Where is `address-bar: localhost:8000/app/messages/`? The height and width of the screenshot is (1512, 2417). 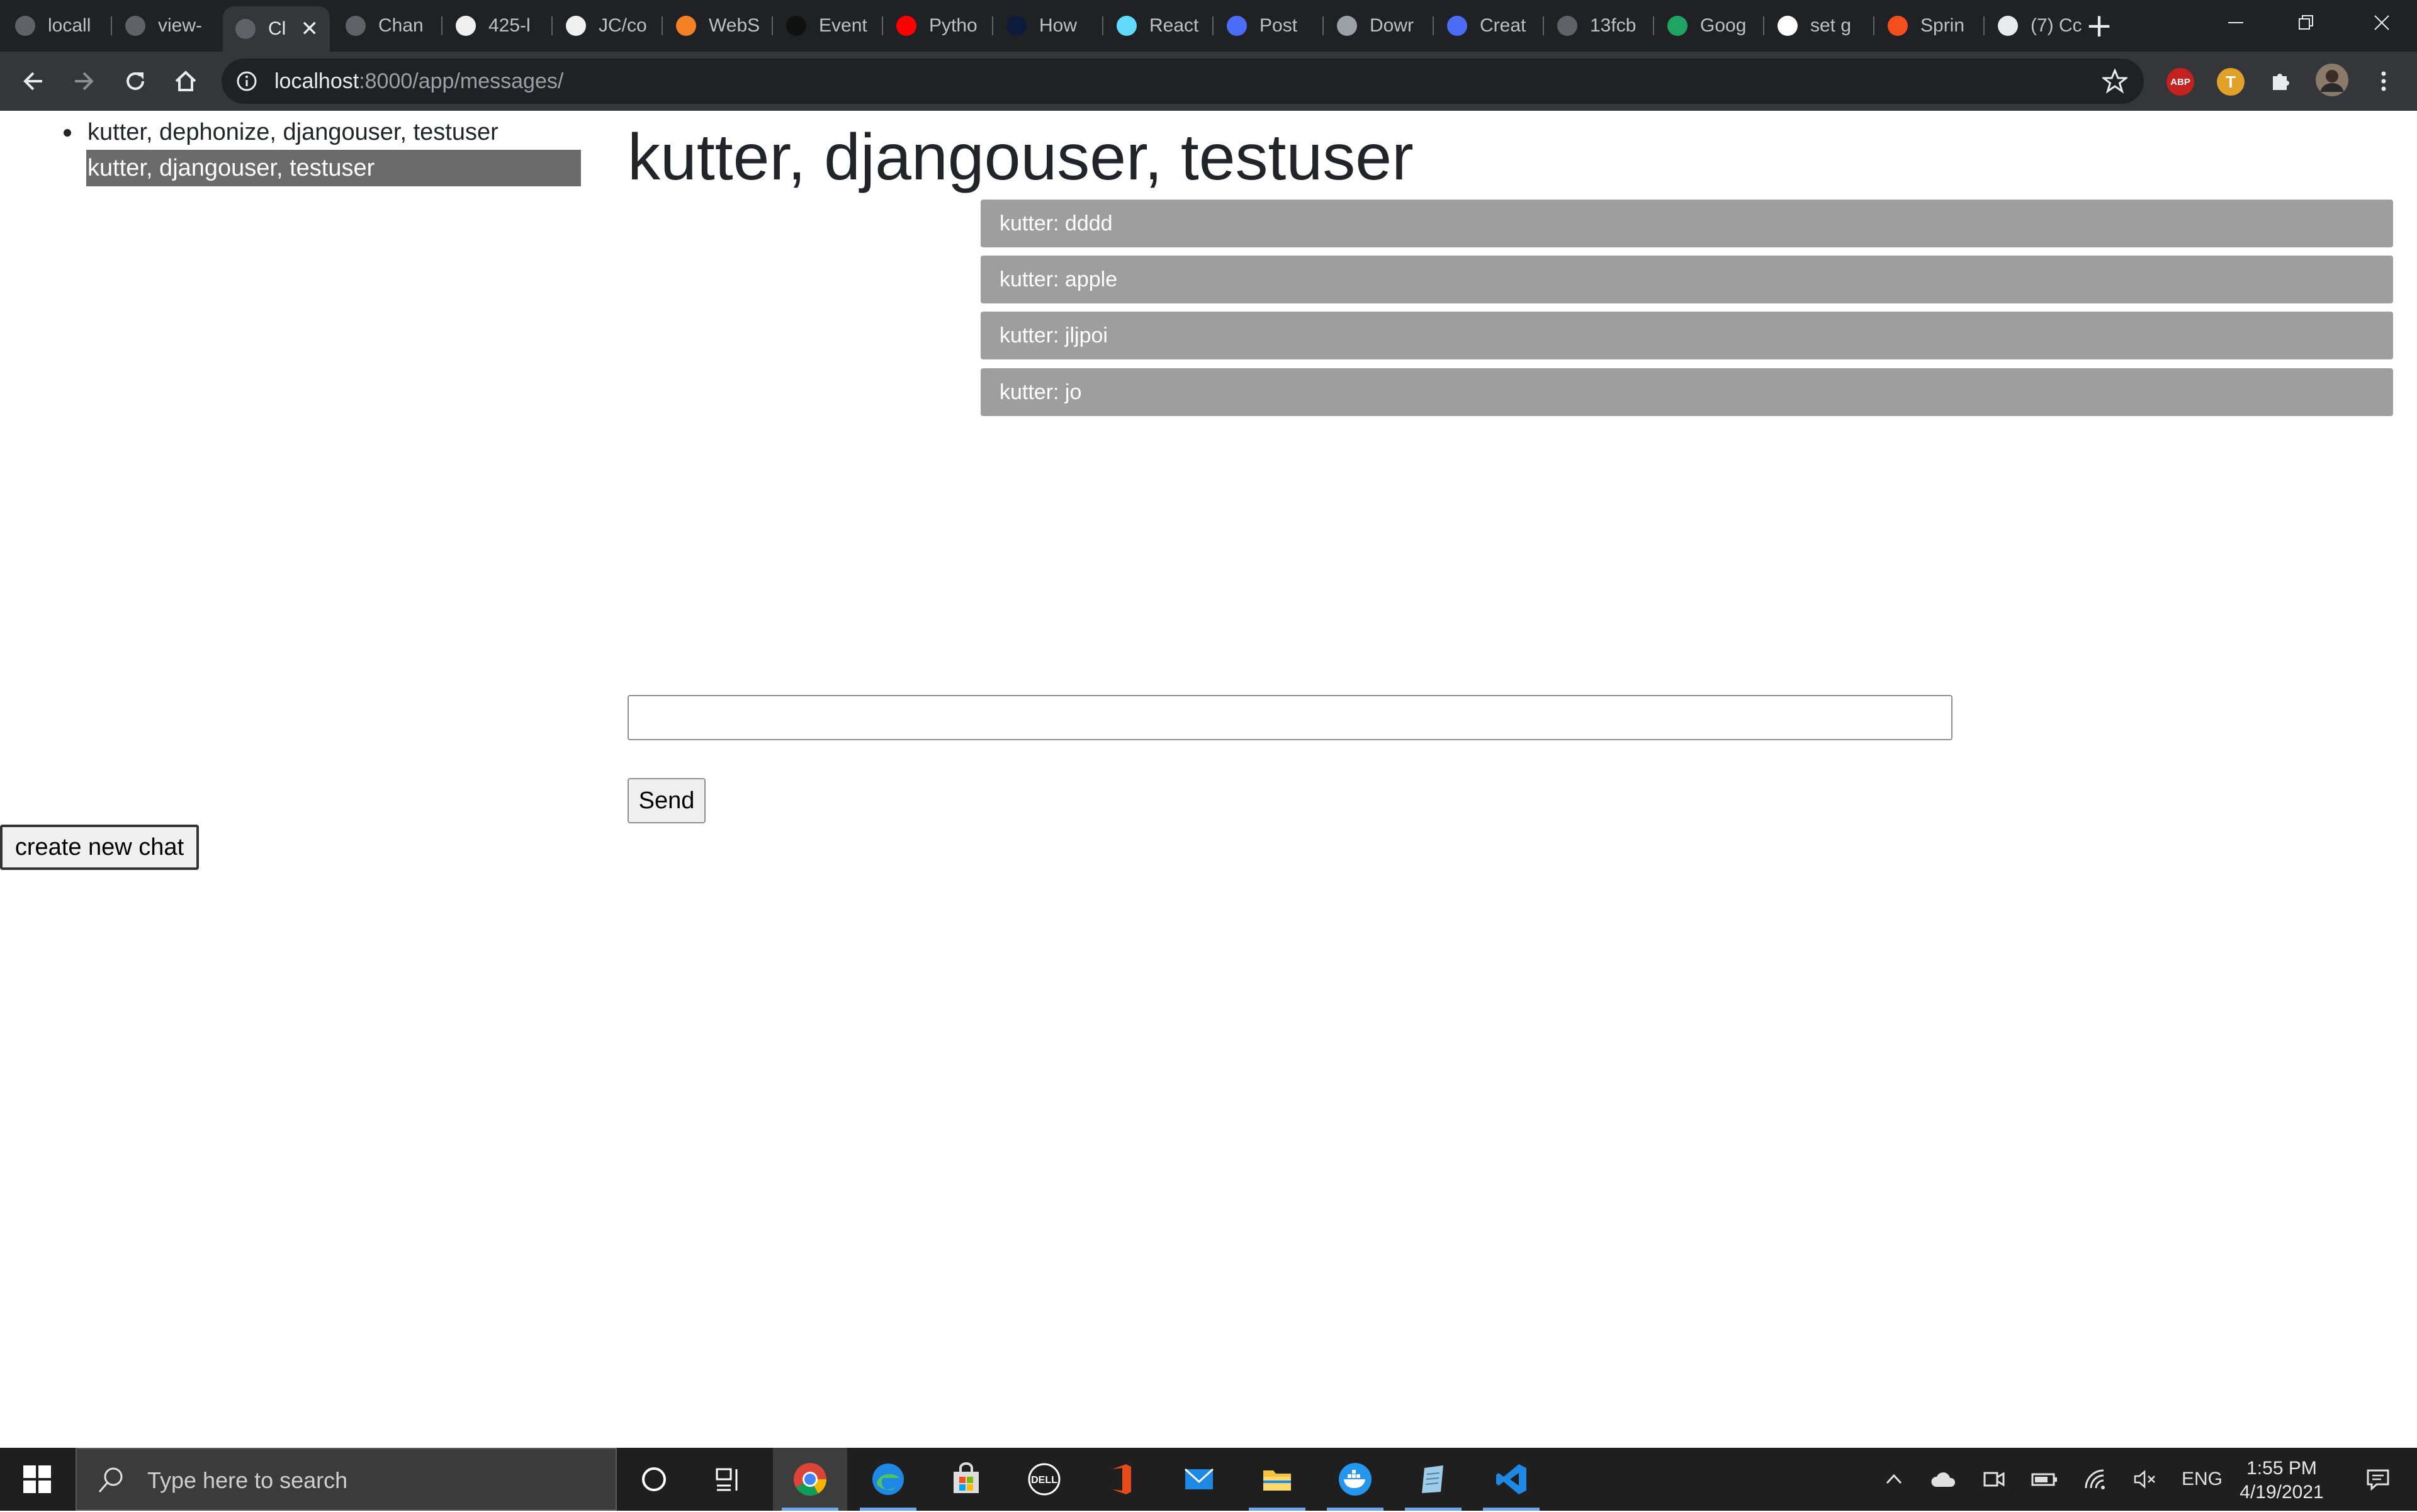 address-bar: localhost:8000/app/messages/ is located at coordinates (1183, 81).